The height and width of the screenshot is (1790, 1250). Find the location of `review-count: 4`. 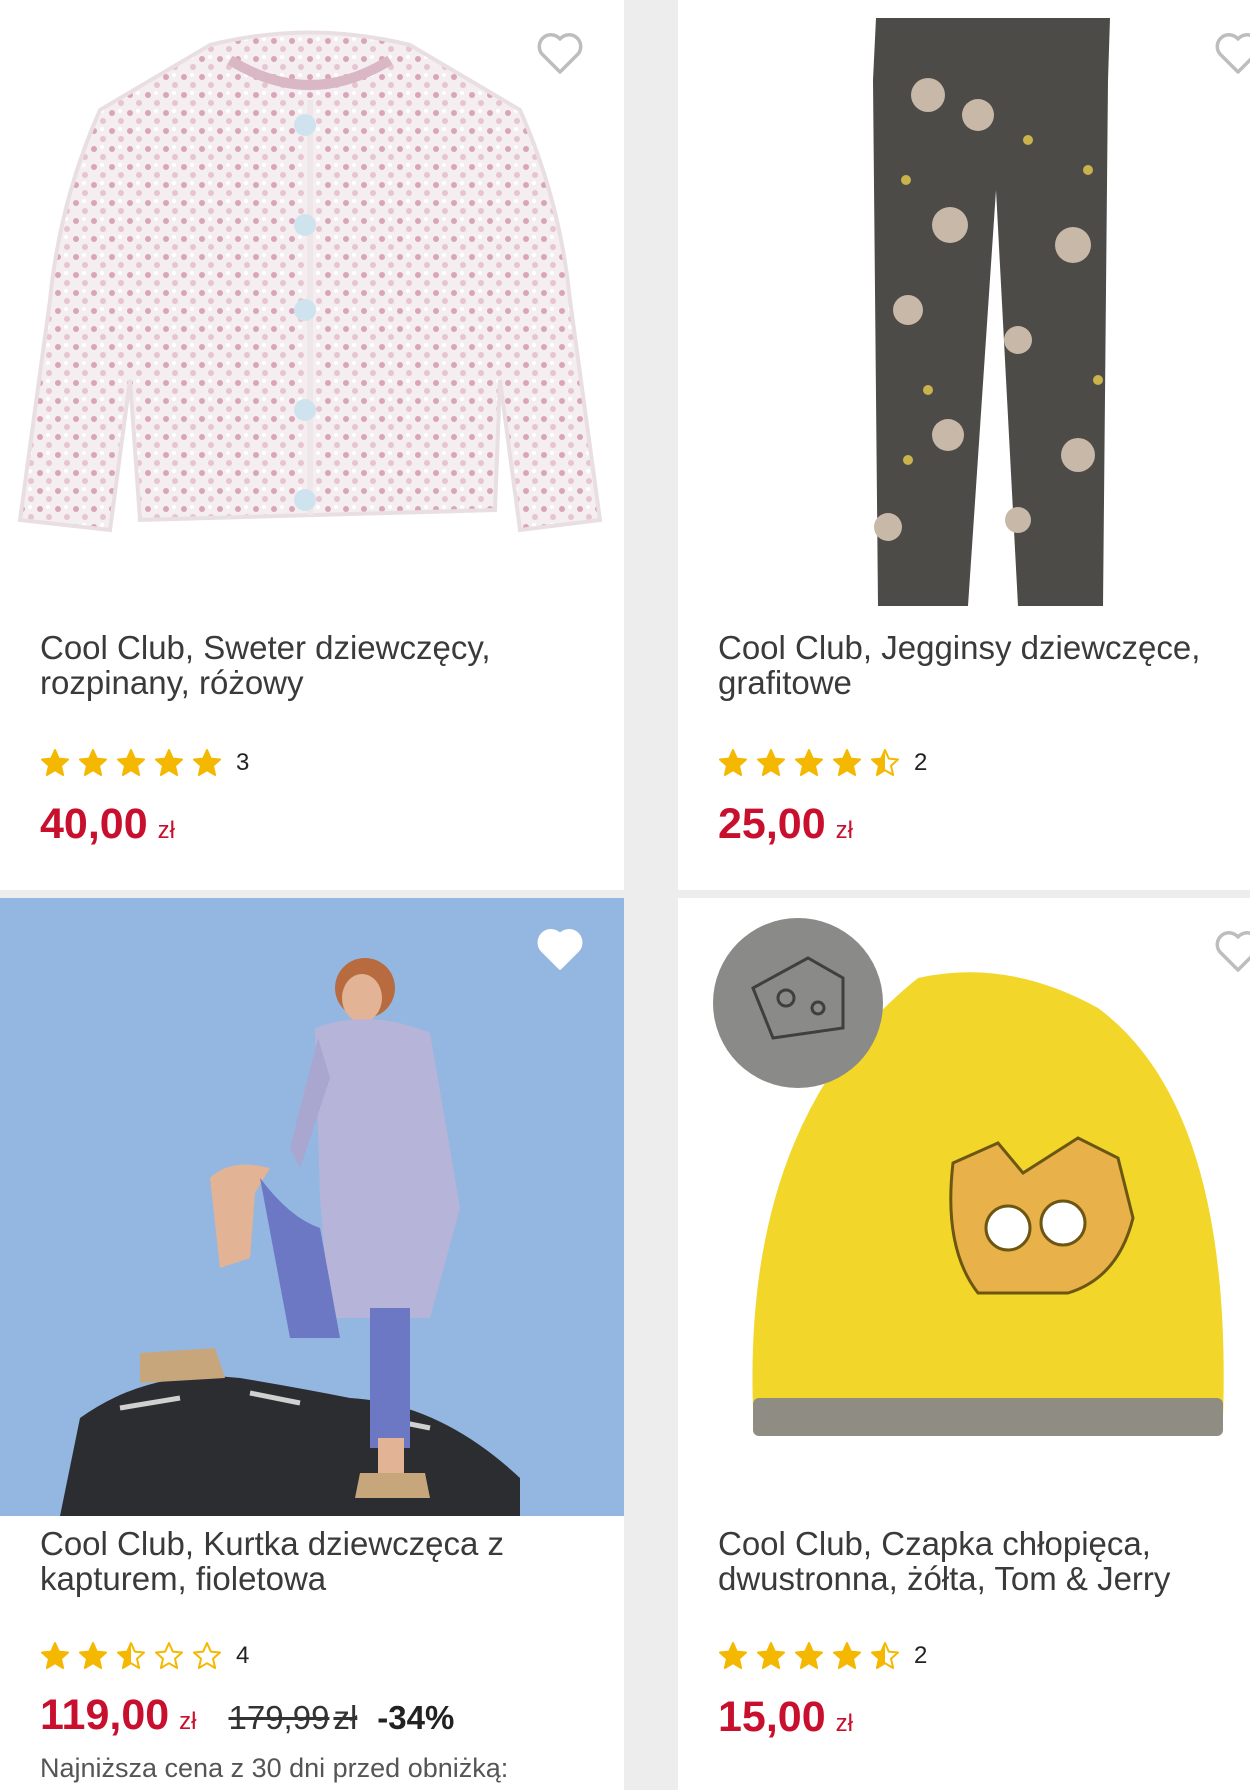

review-count: 4 is located at coordinates (243, 1655).